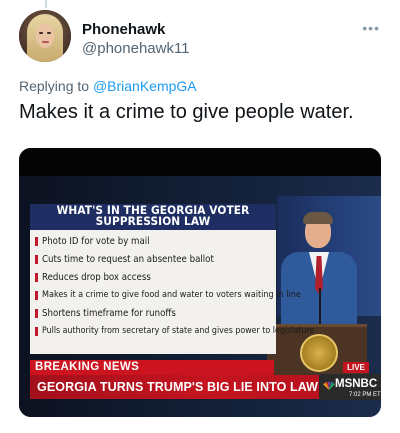  Describe the element at coordinates (329, 386) in the screenshot. I see `peacock-logo-icon` at that location.